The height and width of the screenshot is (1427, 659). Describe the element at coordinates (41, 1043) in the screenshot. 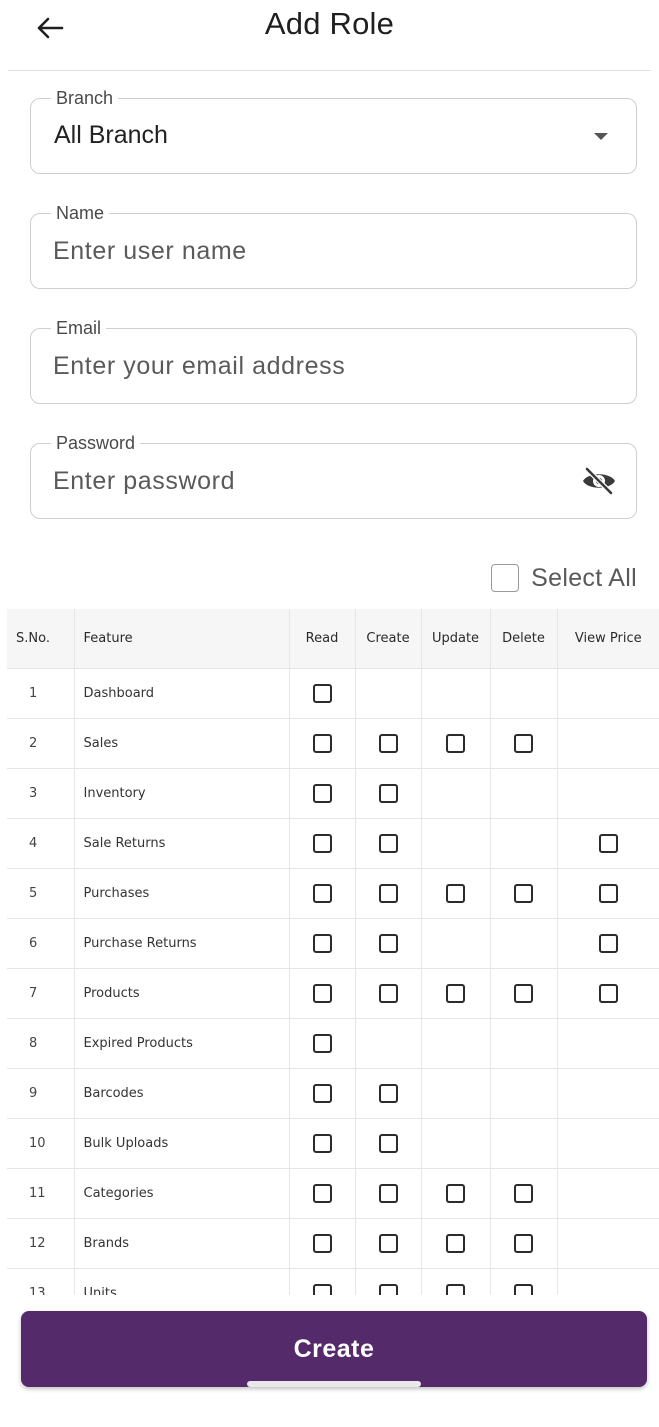

I see `row-sno: 8` at that location.